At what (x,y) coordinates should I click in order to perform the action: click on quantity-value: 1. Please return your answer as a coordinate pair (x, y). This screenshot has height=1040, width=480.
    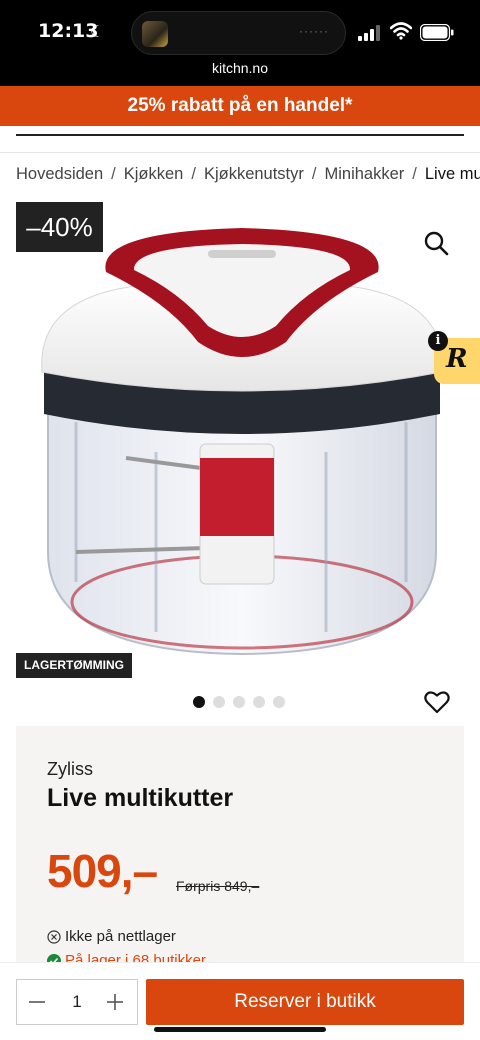
    Looking at the image, I should click on (77, 1002).